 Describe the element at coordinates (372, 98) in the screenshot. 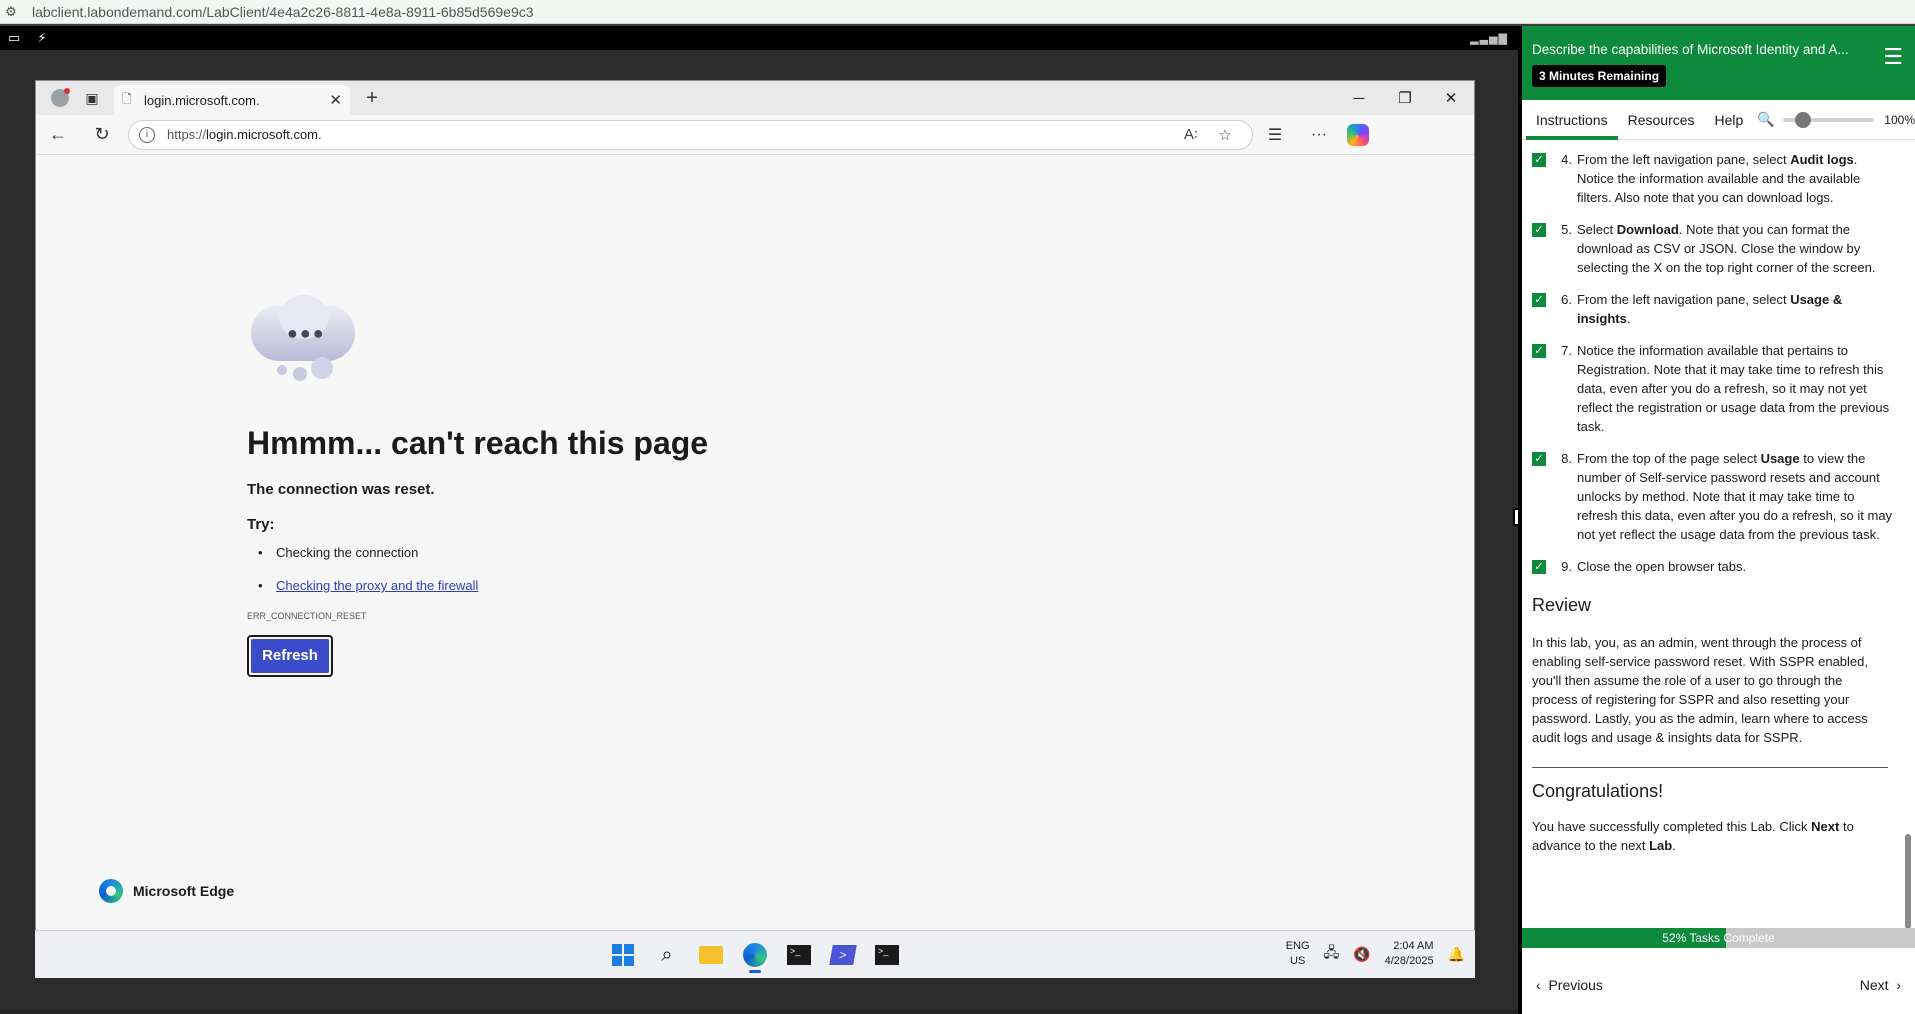

I see `new-tab-button: +` at that location.